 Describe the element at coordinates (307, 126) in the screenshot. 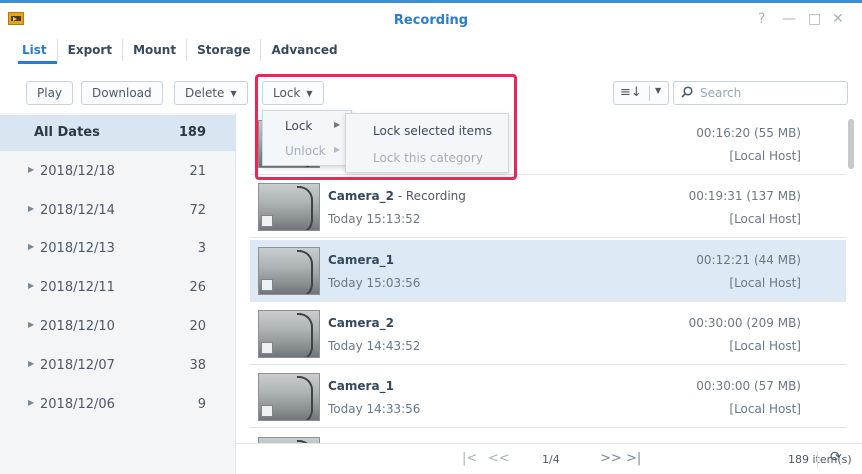

I see `menu-item-lock: Lock ▶` at that location.